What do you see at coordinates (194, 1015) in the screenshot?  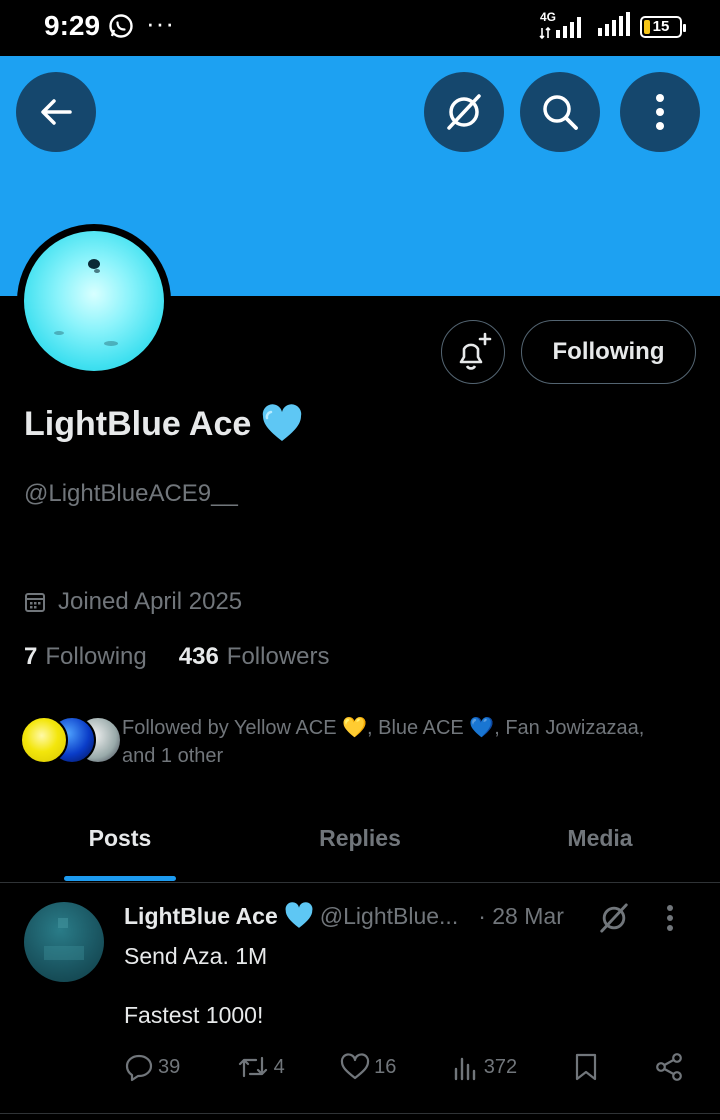 I see `post-text-line2: Fastest 1000!` at bounding box center [194, 1015].